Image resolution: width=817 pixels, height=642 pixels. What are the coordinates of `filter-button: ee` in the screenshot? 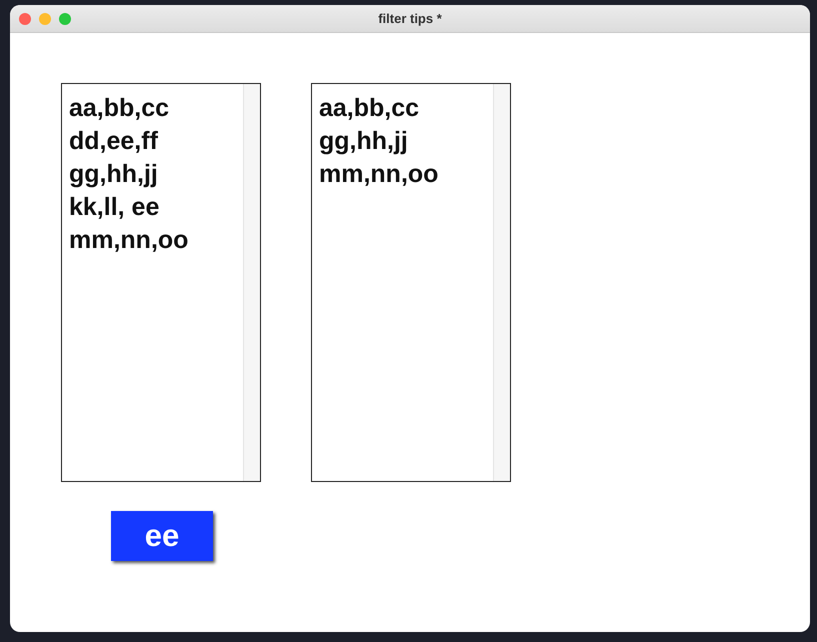 It's located at (162, 536).